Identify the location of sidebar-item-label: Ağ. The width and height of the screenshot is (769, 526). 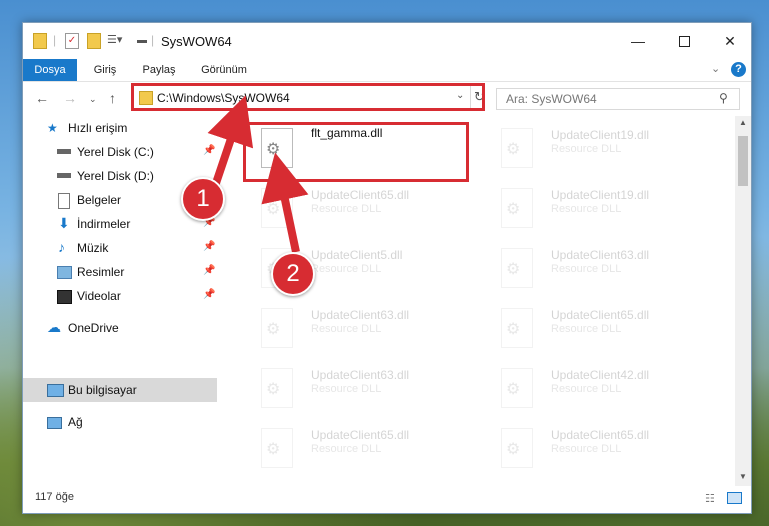
(75, 422).